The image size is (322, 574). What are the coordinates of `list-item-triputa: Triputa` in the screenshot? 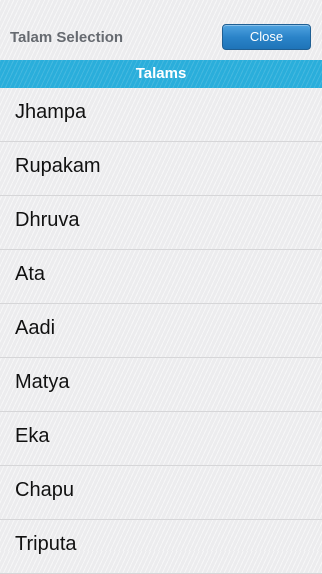 It's located at (161, 547).